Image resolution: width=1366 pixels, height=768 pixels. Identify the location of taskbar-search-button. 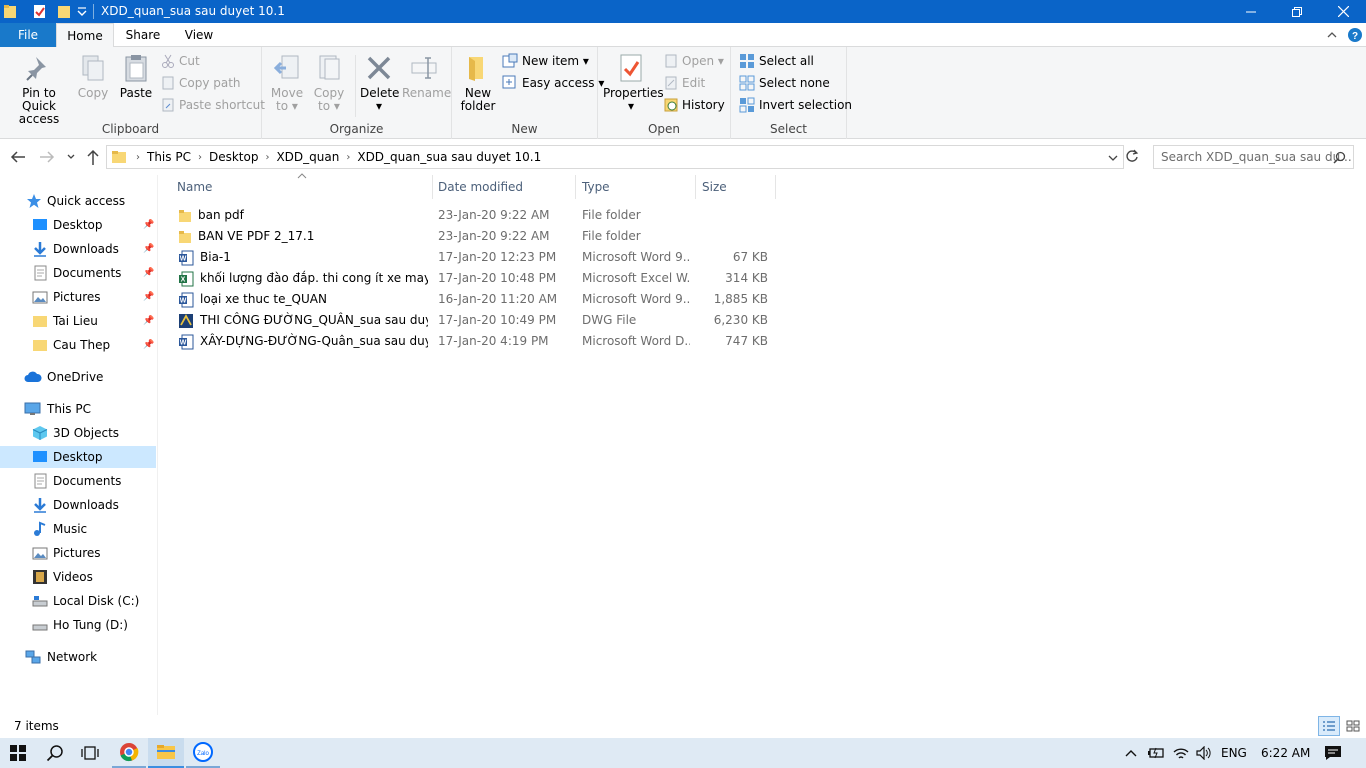
(55, 753).